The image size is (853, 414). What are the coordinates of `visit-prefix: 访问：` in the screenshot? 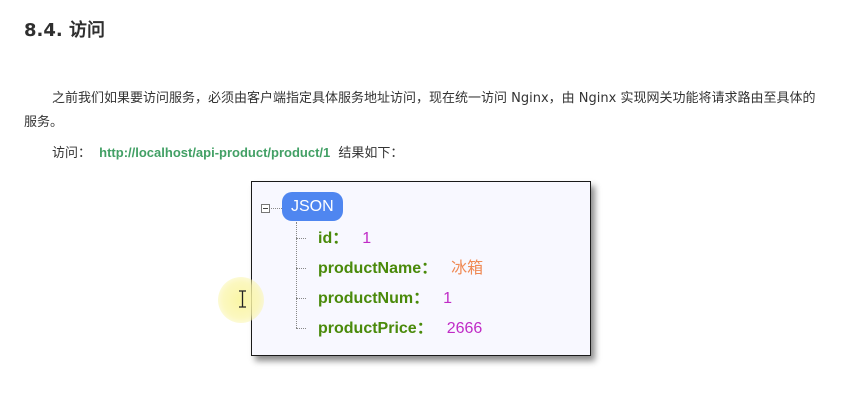 It's located at (72, 153).